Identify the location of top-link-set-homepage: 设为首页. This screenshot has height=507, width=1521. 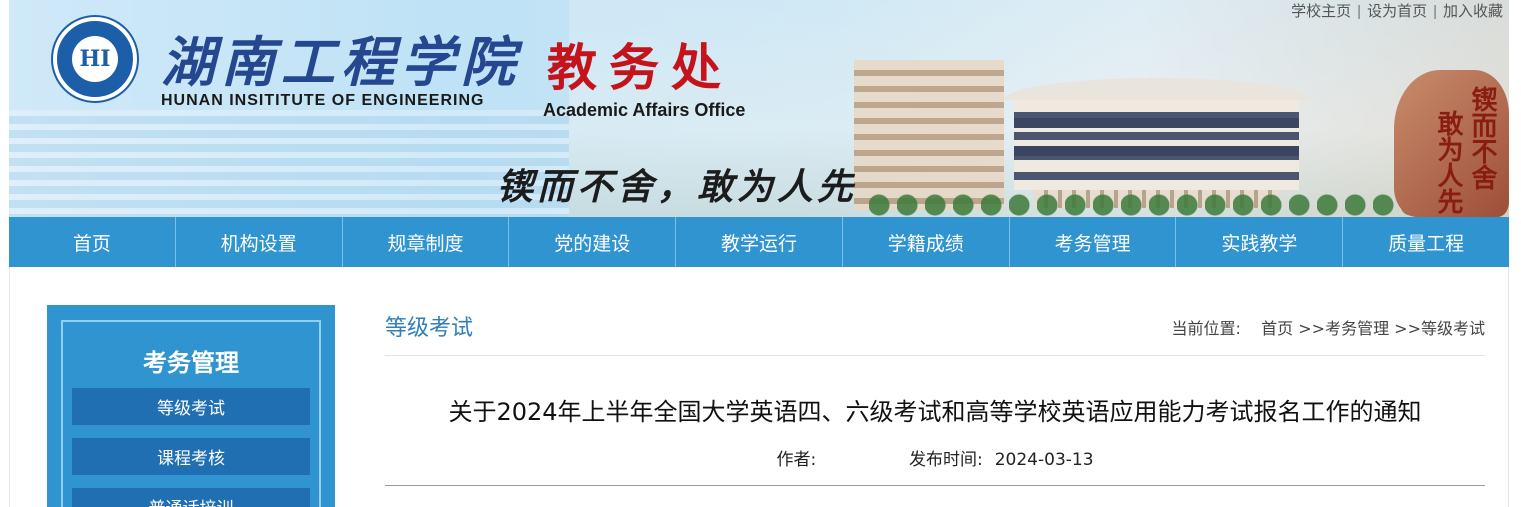
(1397, 11).